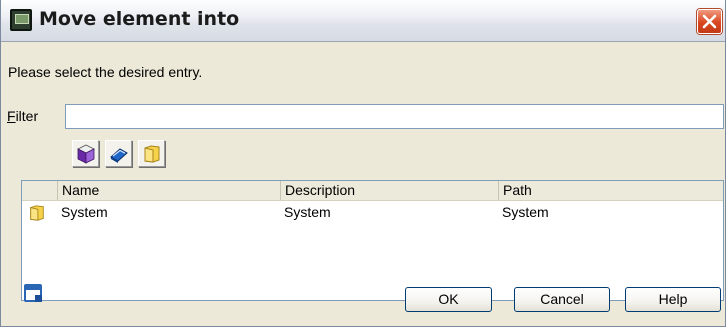  What do you see at coordinates (525, 212) in the screenshot?
I see `row-path: System` at bounding box center [525, 212].